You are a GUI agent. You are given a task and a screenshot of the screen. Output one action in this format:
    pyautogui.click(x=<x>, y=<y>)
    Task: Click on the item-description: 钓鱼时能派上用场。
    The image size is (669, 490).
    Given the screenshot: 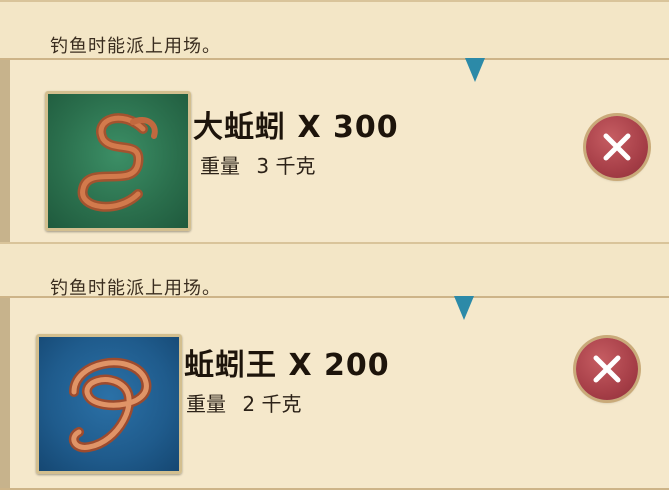 What is the action you would take?
    pyautogui.click(x=135, y=46)
    